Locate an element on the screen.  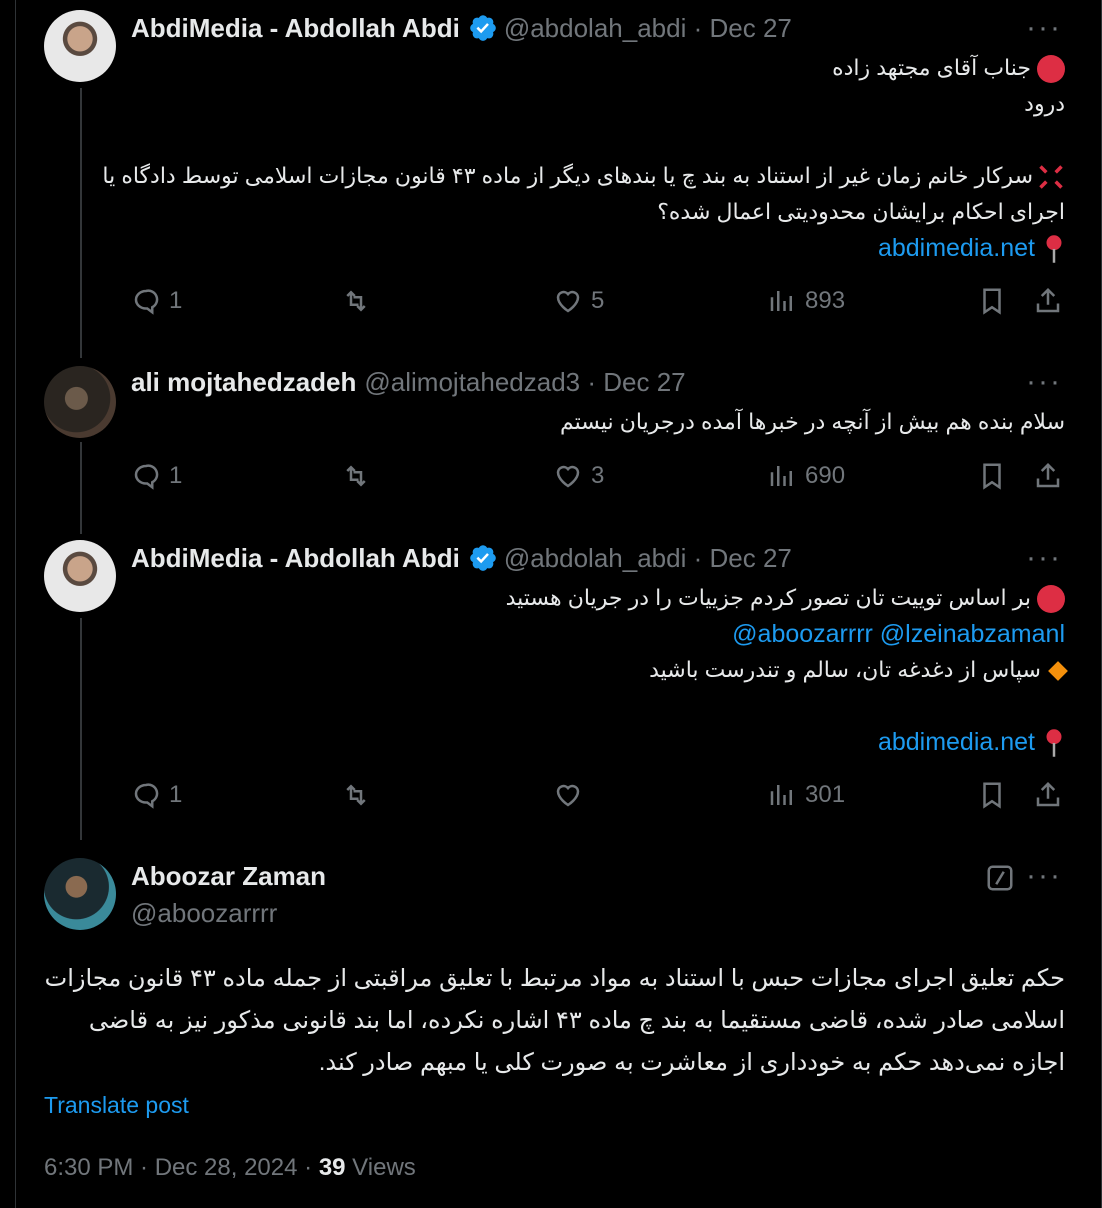
views-label: Views is located at coordinates (380, 1167).